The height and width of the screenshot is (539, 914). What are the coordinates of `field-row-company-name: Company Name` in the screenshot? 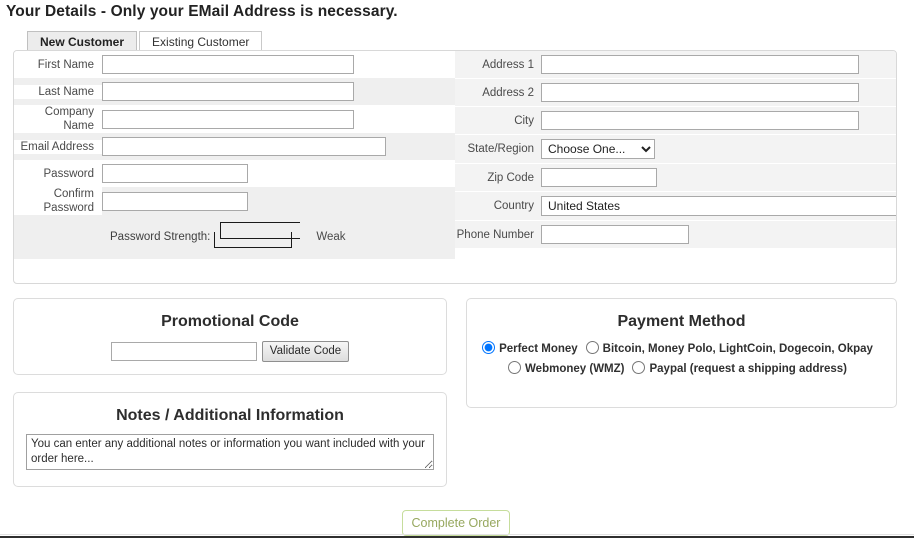 It's located at (234, 119).